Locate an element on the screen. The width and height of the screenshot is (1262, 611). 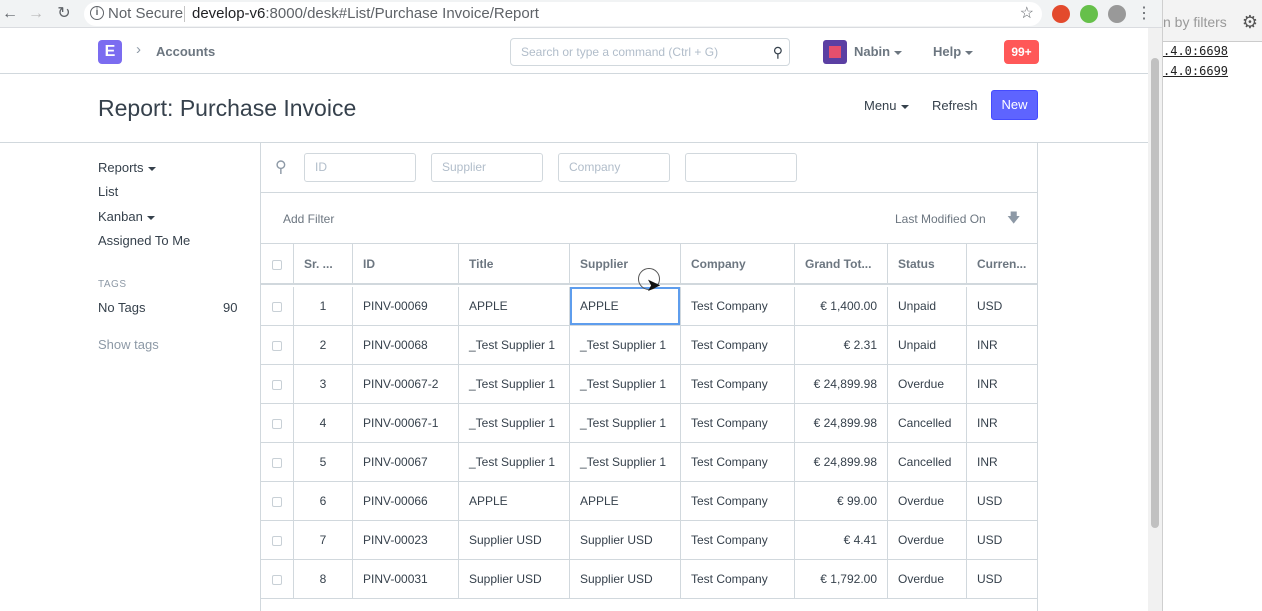
add-filter-button: Add Filter is located at coordinates (308, 219).